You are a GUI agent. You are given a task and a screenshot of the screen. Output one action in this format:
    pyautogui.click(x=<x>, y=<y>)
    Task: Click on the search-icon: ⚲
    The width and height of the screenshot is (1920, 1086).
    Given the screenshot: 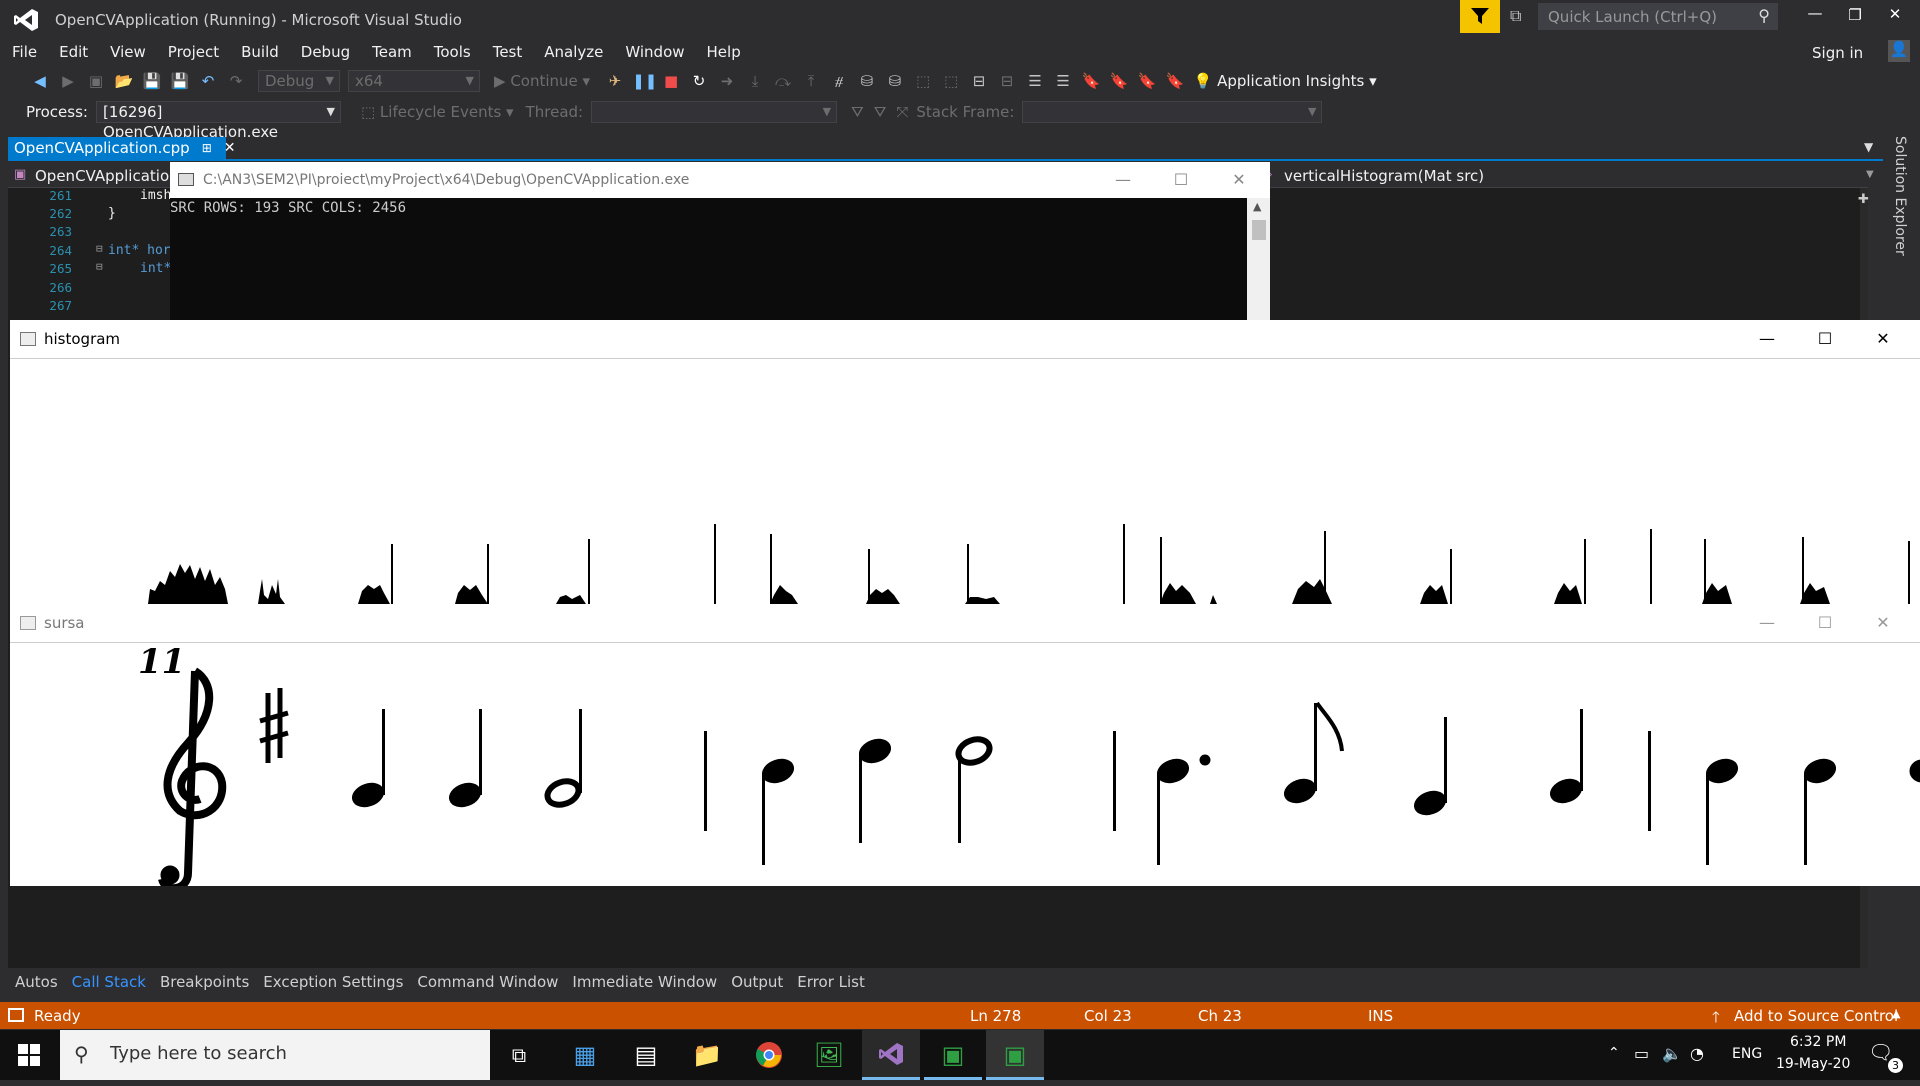 What is the action you would take?
    pyautogui.click(x=1764, y=15)
    